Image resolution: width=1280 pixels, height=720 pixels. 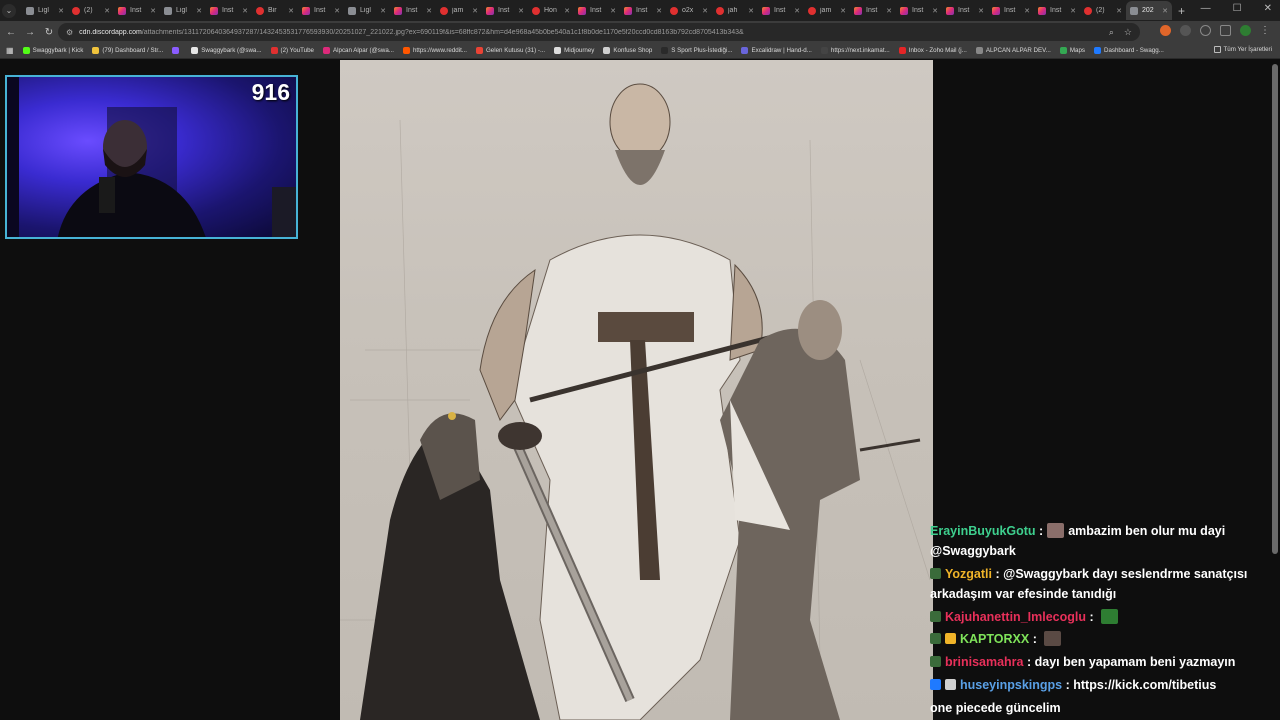 What do you see at coordinates (983, 531) in the screenshot?
I see `chat-username: ErayinBuyukGotu` at bounding box center [983, 531].